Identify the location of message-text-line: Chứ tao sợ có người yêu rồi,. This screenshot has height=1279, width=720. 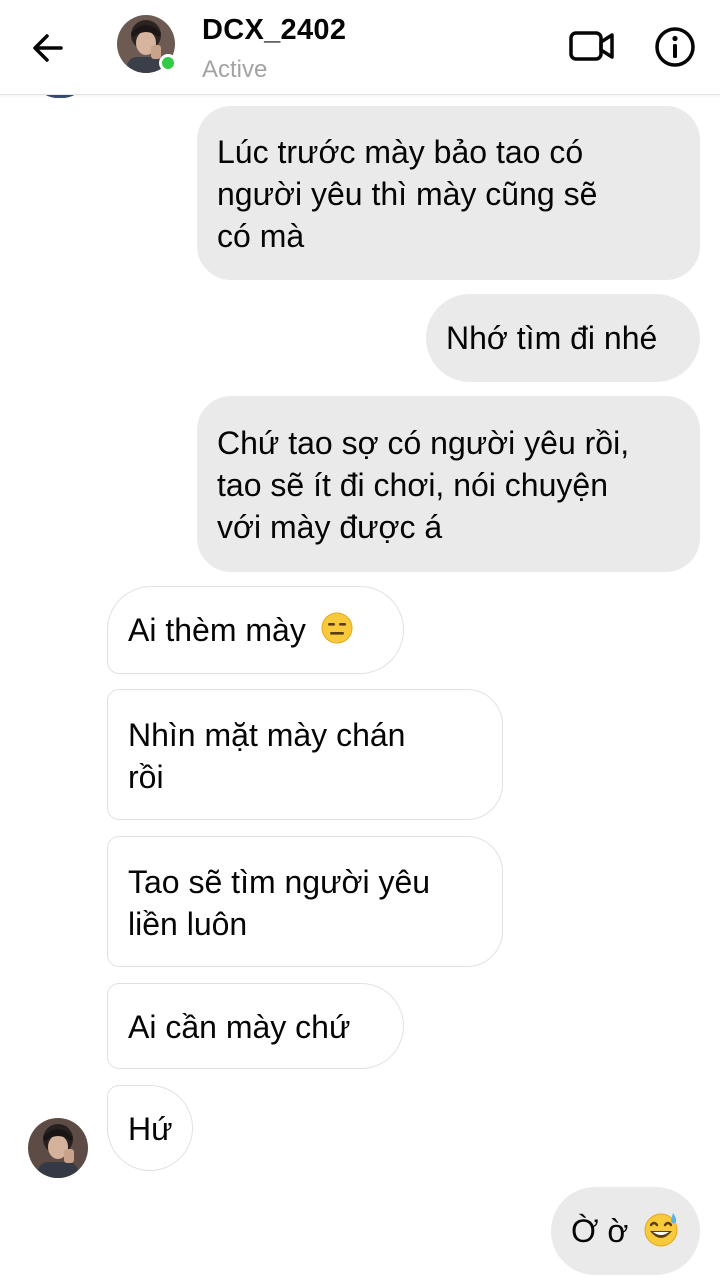
(423, 443).